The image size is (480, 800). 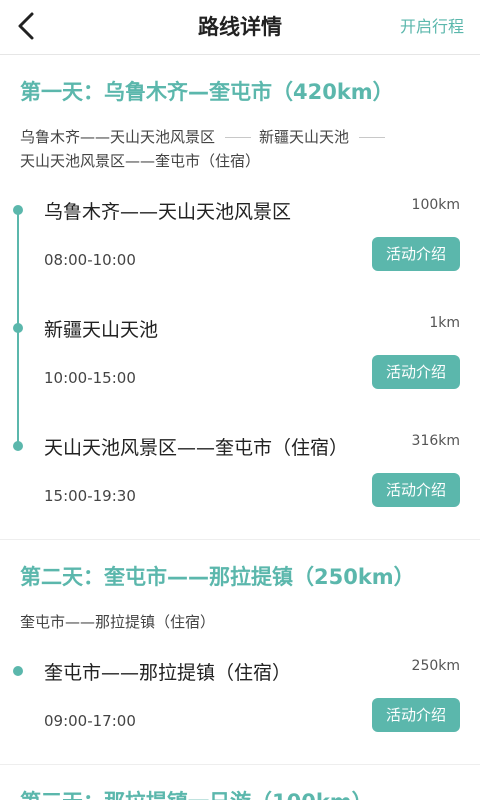 What do you see at coordinates (207, 92) in the screenshot?
I see `day-title: 第一天：乌鲁木齐—奎屯市（420km）` at bounding box center [207, 92].